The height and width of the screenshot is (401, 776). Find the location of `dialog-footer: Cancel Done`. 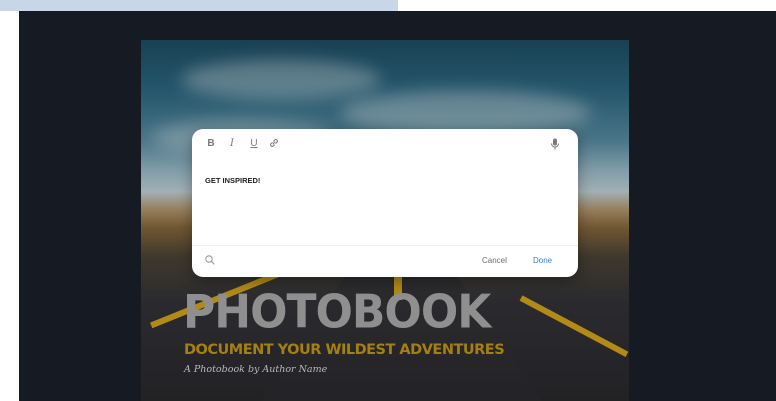

dialog-footer: Cancel Done is located at coordinates (385, 261).